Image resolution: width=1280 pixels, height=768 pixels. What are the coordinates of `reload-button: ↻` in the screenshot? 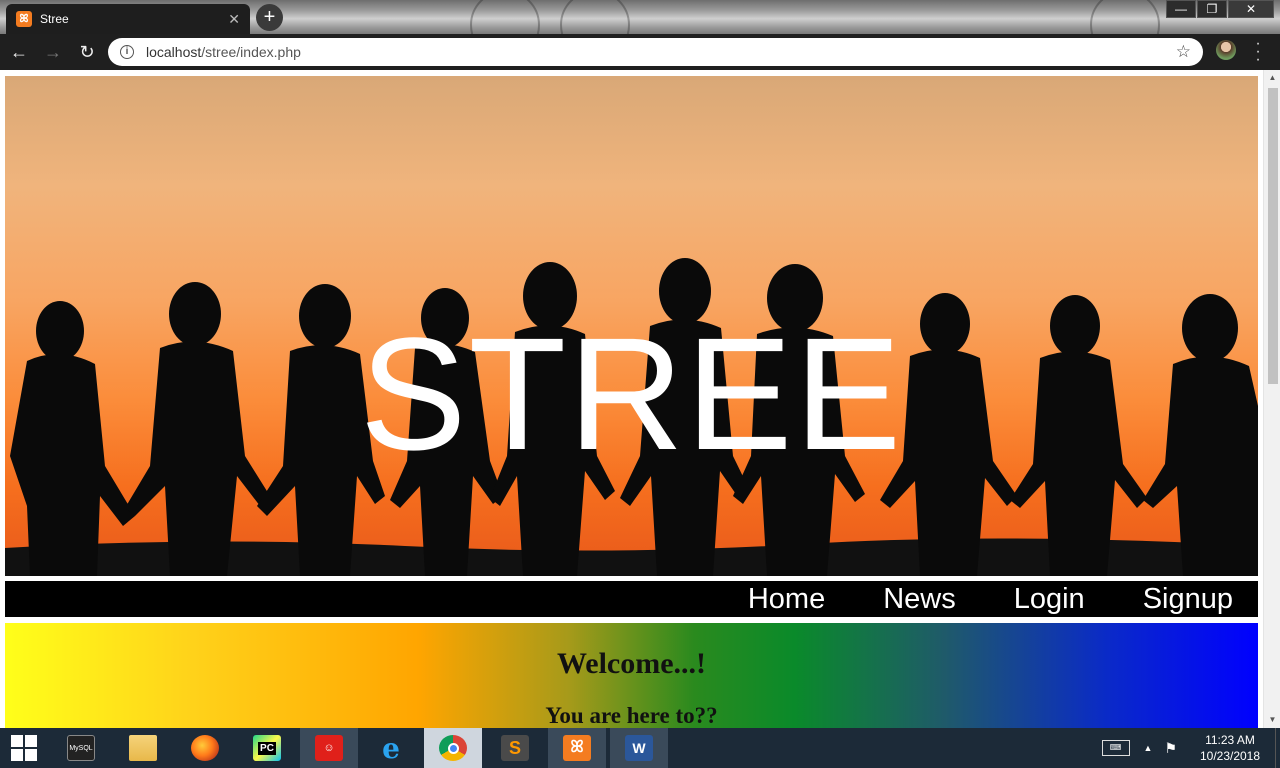 It's located at (87, 52).